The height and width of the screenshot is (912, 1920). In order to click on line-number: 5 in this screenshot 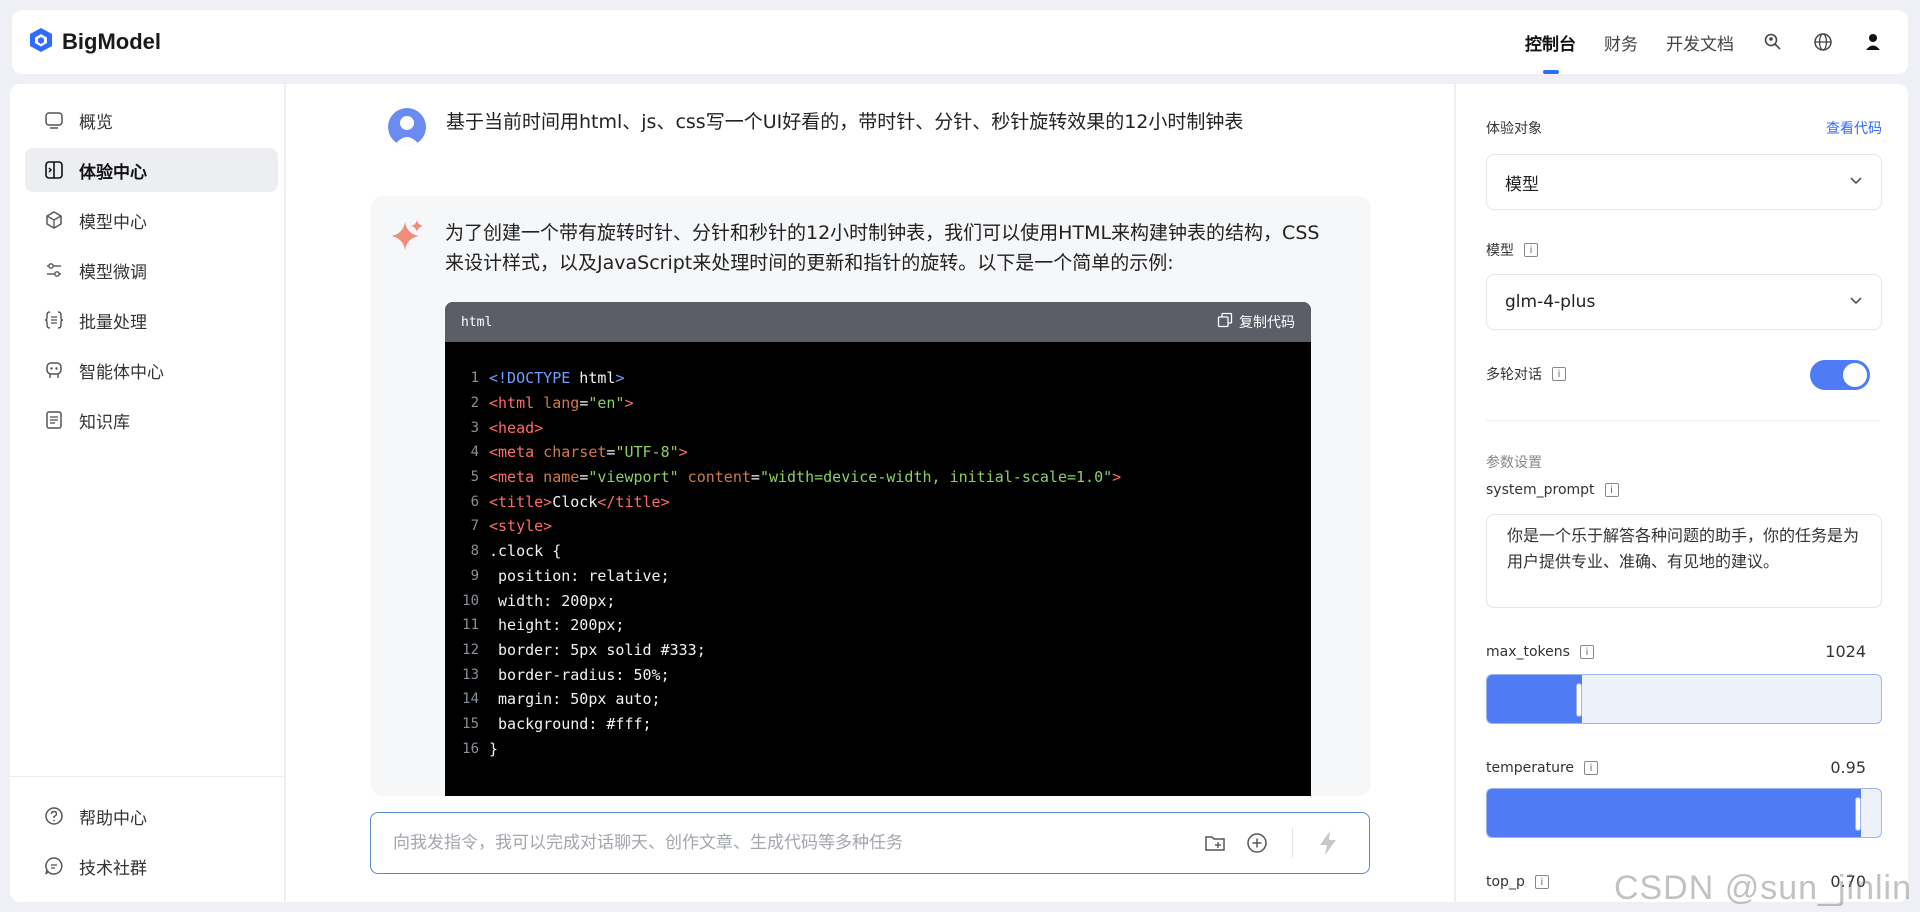, I will do `click(474, 477)`.